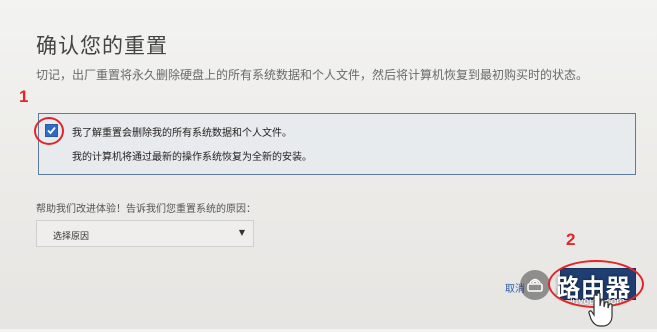 This screenshot has height=332, width=657. I want to click on reason-dropdown-value: 选择原因, so click(71, 237).